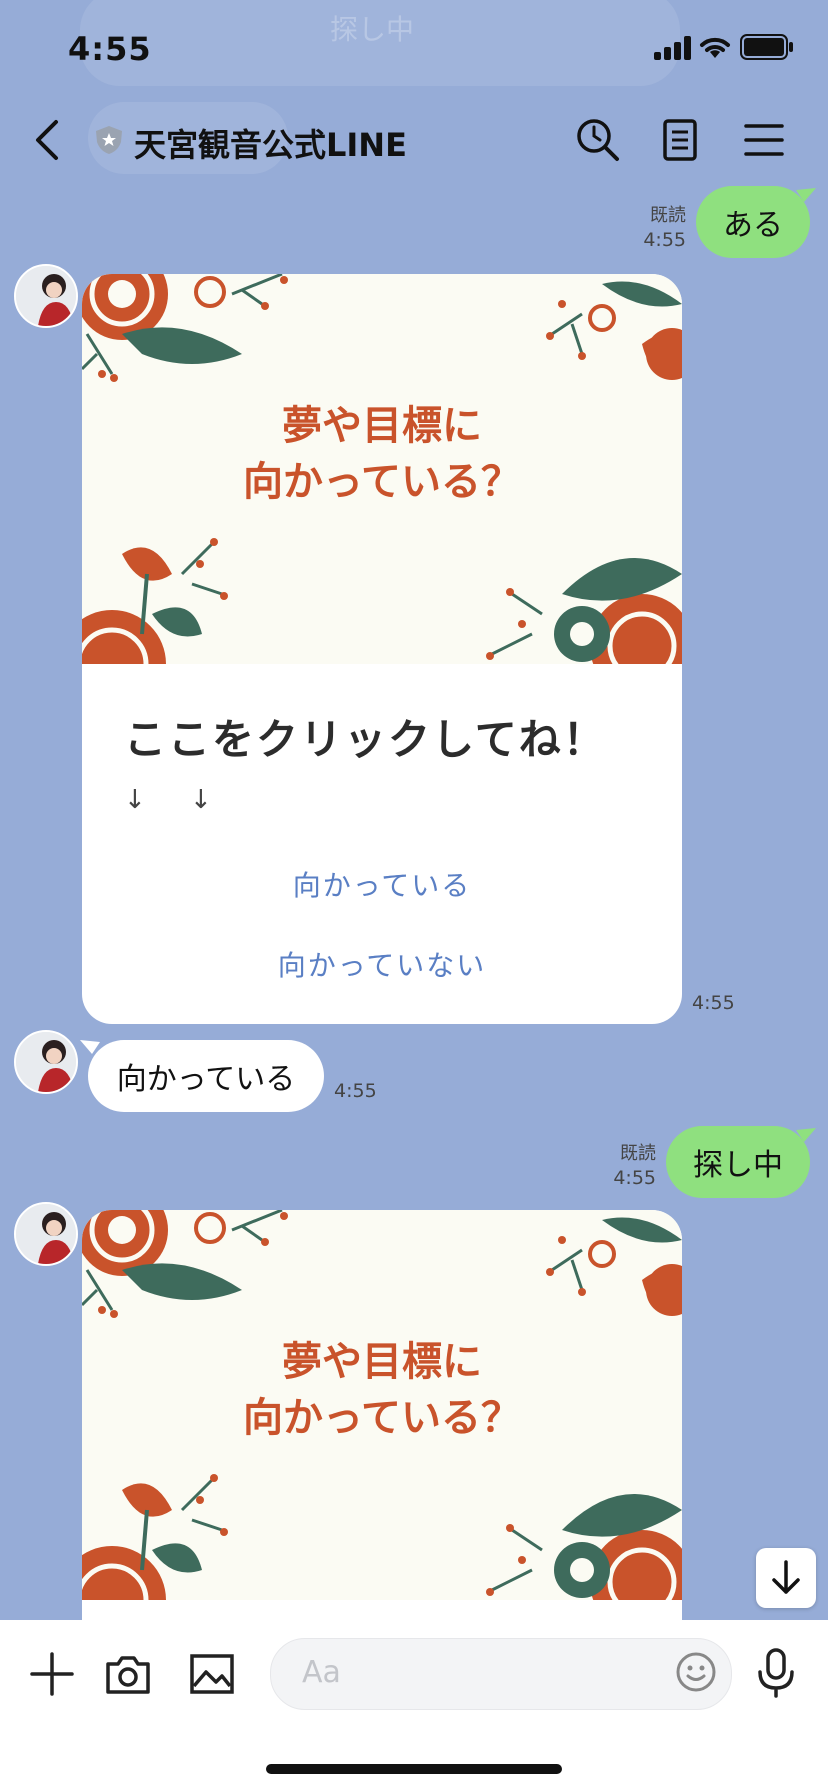  Describe the element at coordinates (738, 1165) in the screenshot. I see `message-text: 探し中` at that location.